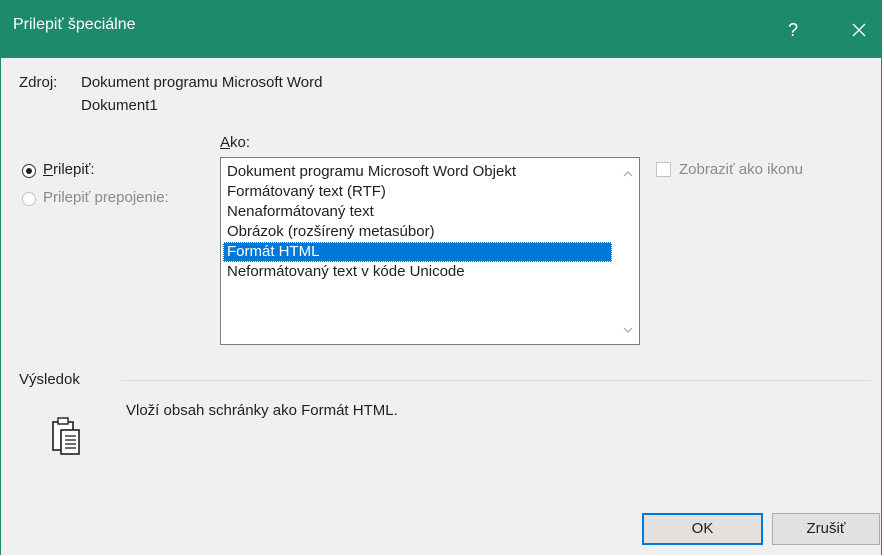 The height and width of the screenshot is (556, 884). Describe the element at coordinates (202, 82) in the screenshot. I see `source-value: Dokument programu Microsoft Word` at that location.